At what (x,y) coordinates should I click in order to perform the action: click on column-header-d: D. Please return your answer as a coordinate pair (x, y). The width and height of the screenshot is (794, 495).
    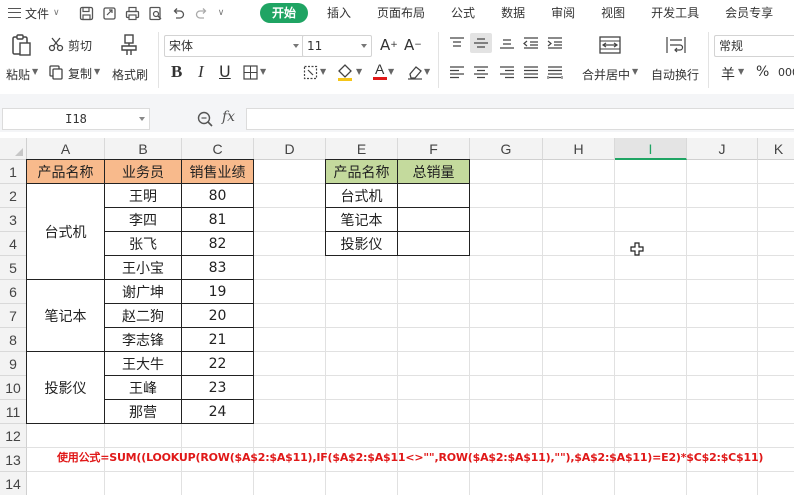
    Looking at the image, I should click on (290, 149).